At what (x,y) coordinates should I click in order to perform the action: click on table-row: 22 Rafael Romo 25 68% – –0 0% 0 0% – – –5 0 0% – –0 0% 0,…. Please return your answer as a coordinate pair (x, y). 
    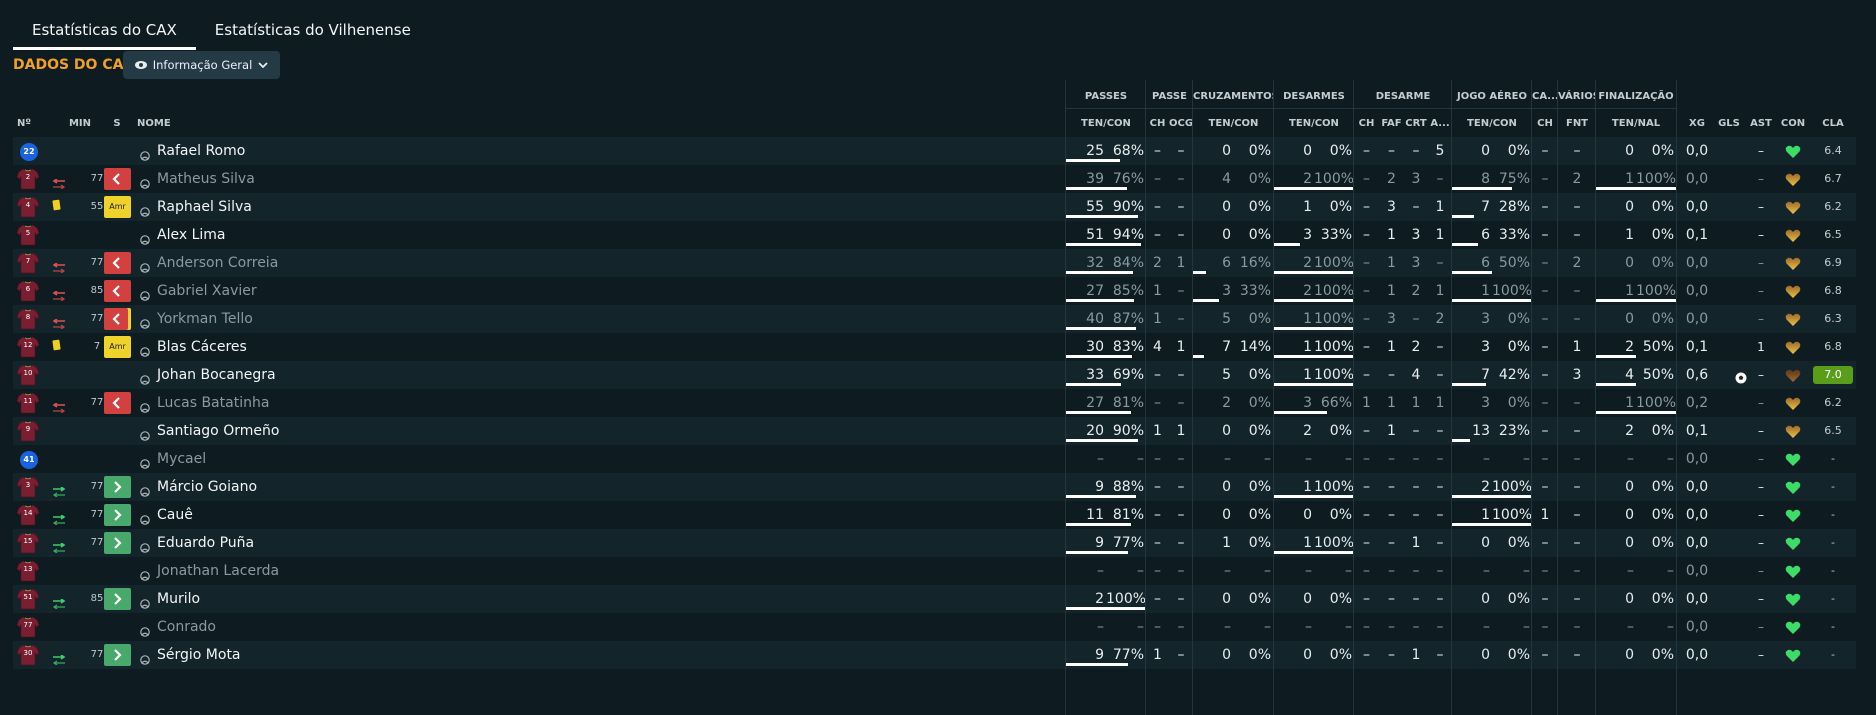
    Looking at the image, I should click on (934, 151).